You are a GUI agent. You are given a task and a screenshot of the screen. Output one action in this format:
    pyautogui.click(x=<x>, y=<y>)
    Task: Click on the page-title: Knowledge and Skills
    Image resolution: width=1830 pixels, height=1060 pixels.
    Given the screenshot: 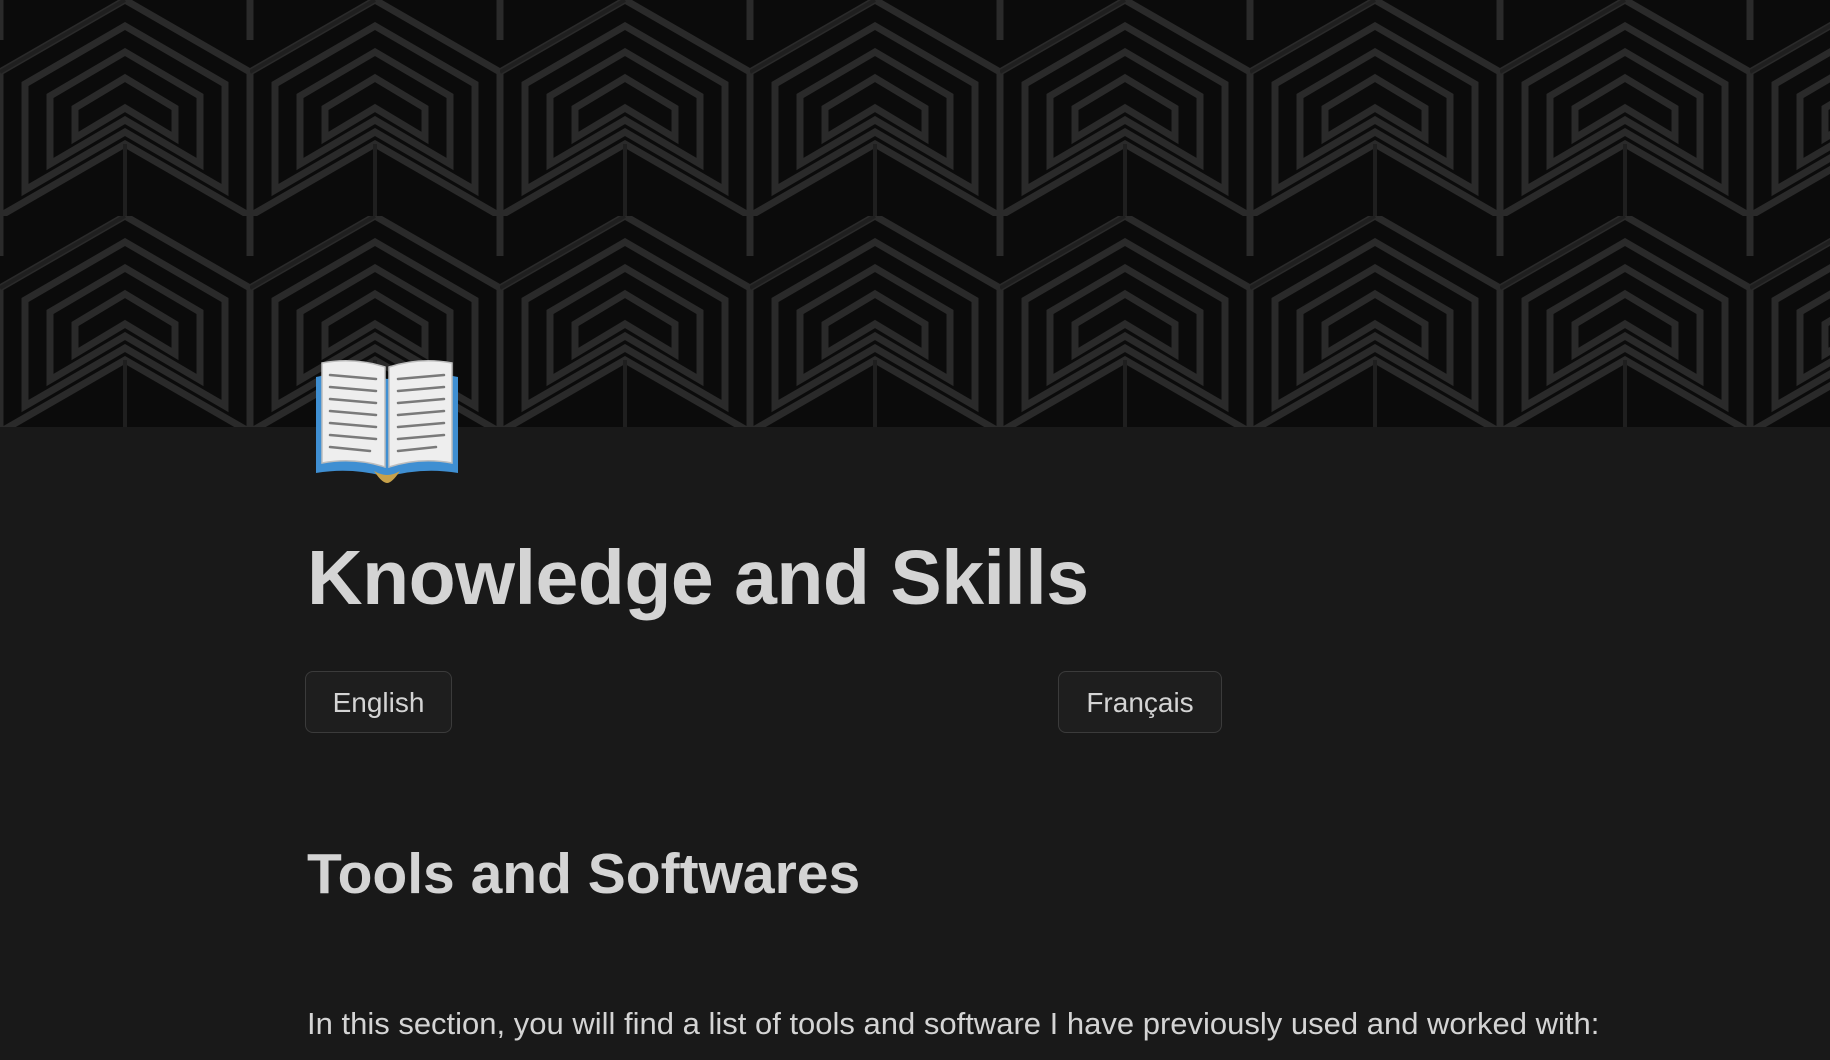 What is the action you would take?
    pyautogui.click(x=698, y=578)
    